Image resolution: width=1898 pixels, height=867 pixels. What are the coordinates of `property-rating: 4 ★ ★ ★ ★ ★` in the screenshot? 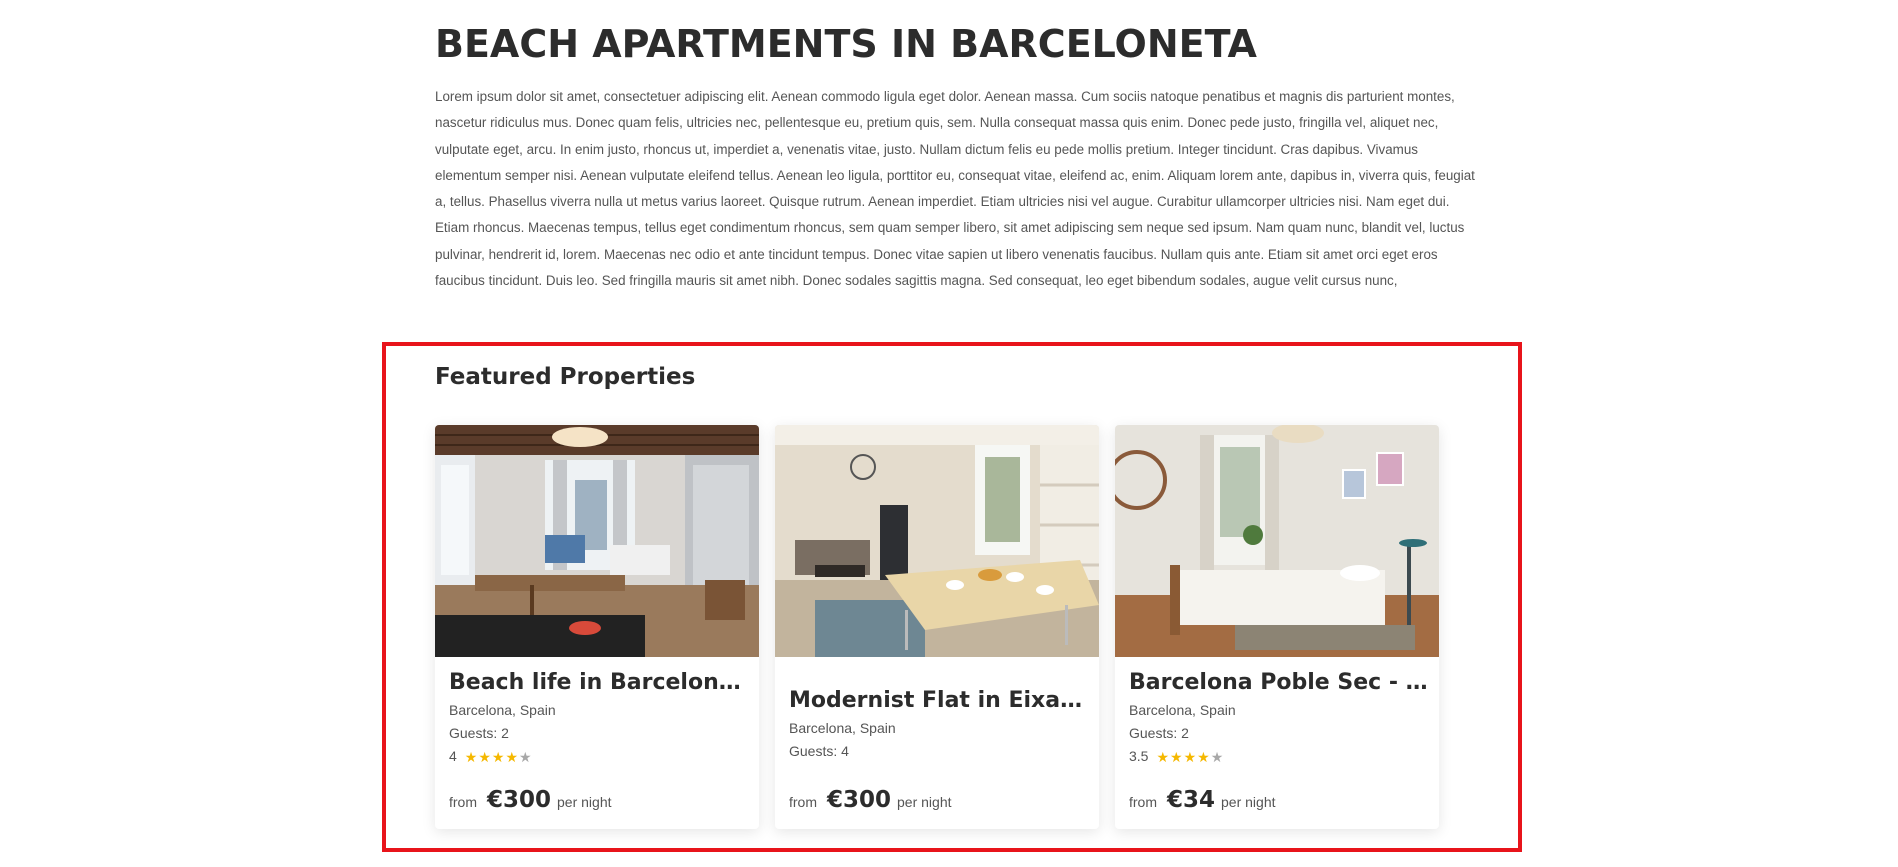 It's located at (599, 756).